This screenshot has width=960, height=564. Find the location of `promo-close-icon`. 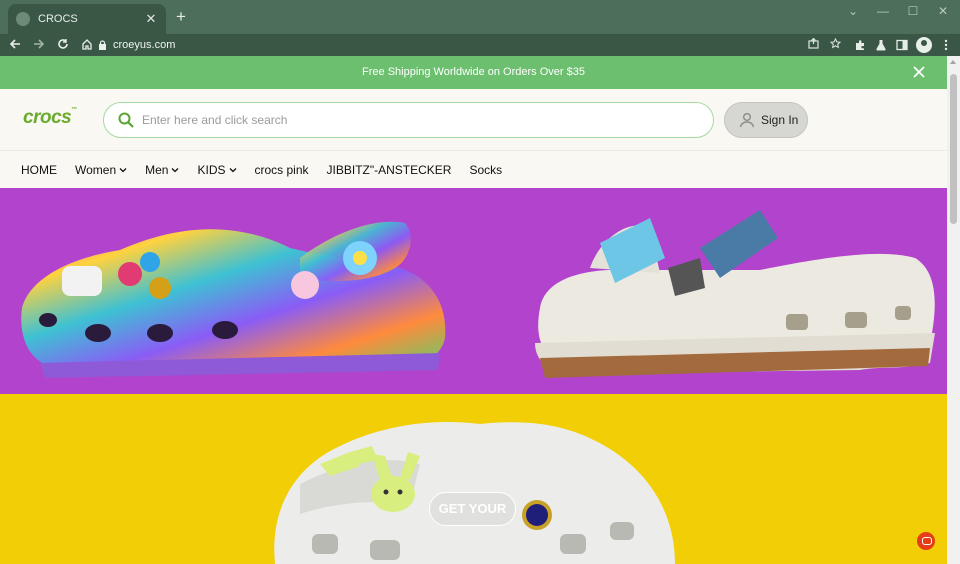

promo-close-icon is located at coordinates (919, 72).